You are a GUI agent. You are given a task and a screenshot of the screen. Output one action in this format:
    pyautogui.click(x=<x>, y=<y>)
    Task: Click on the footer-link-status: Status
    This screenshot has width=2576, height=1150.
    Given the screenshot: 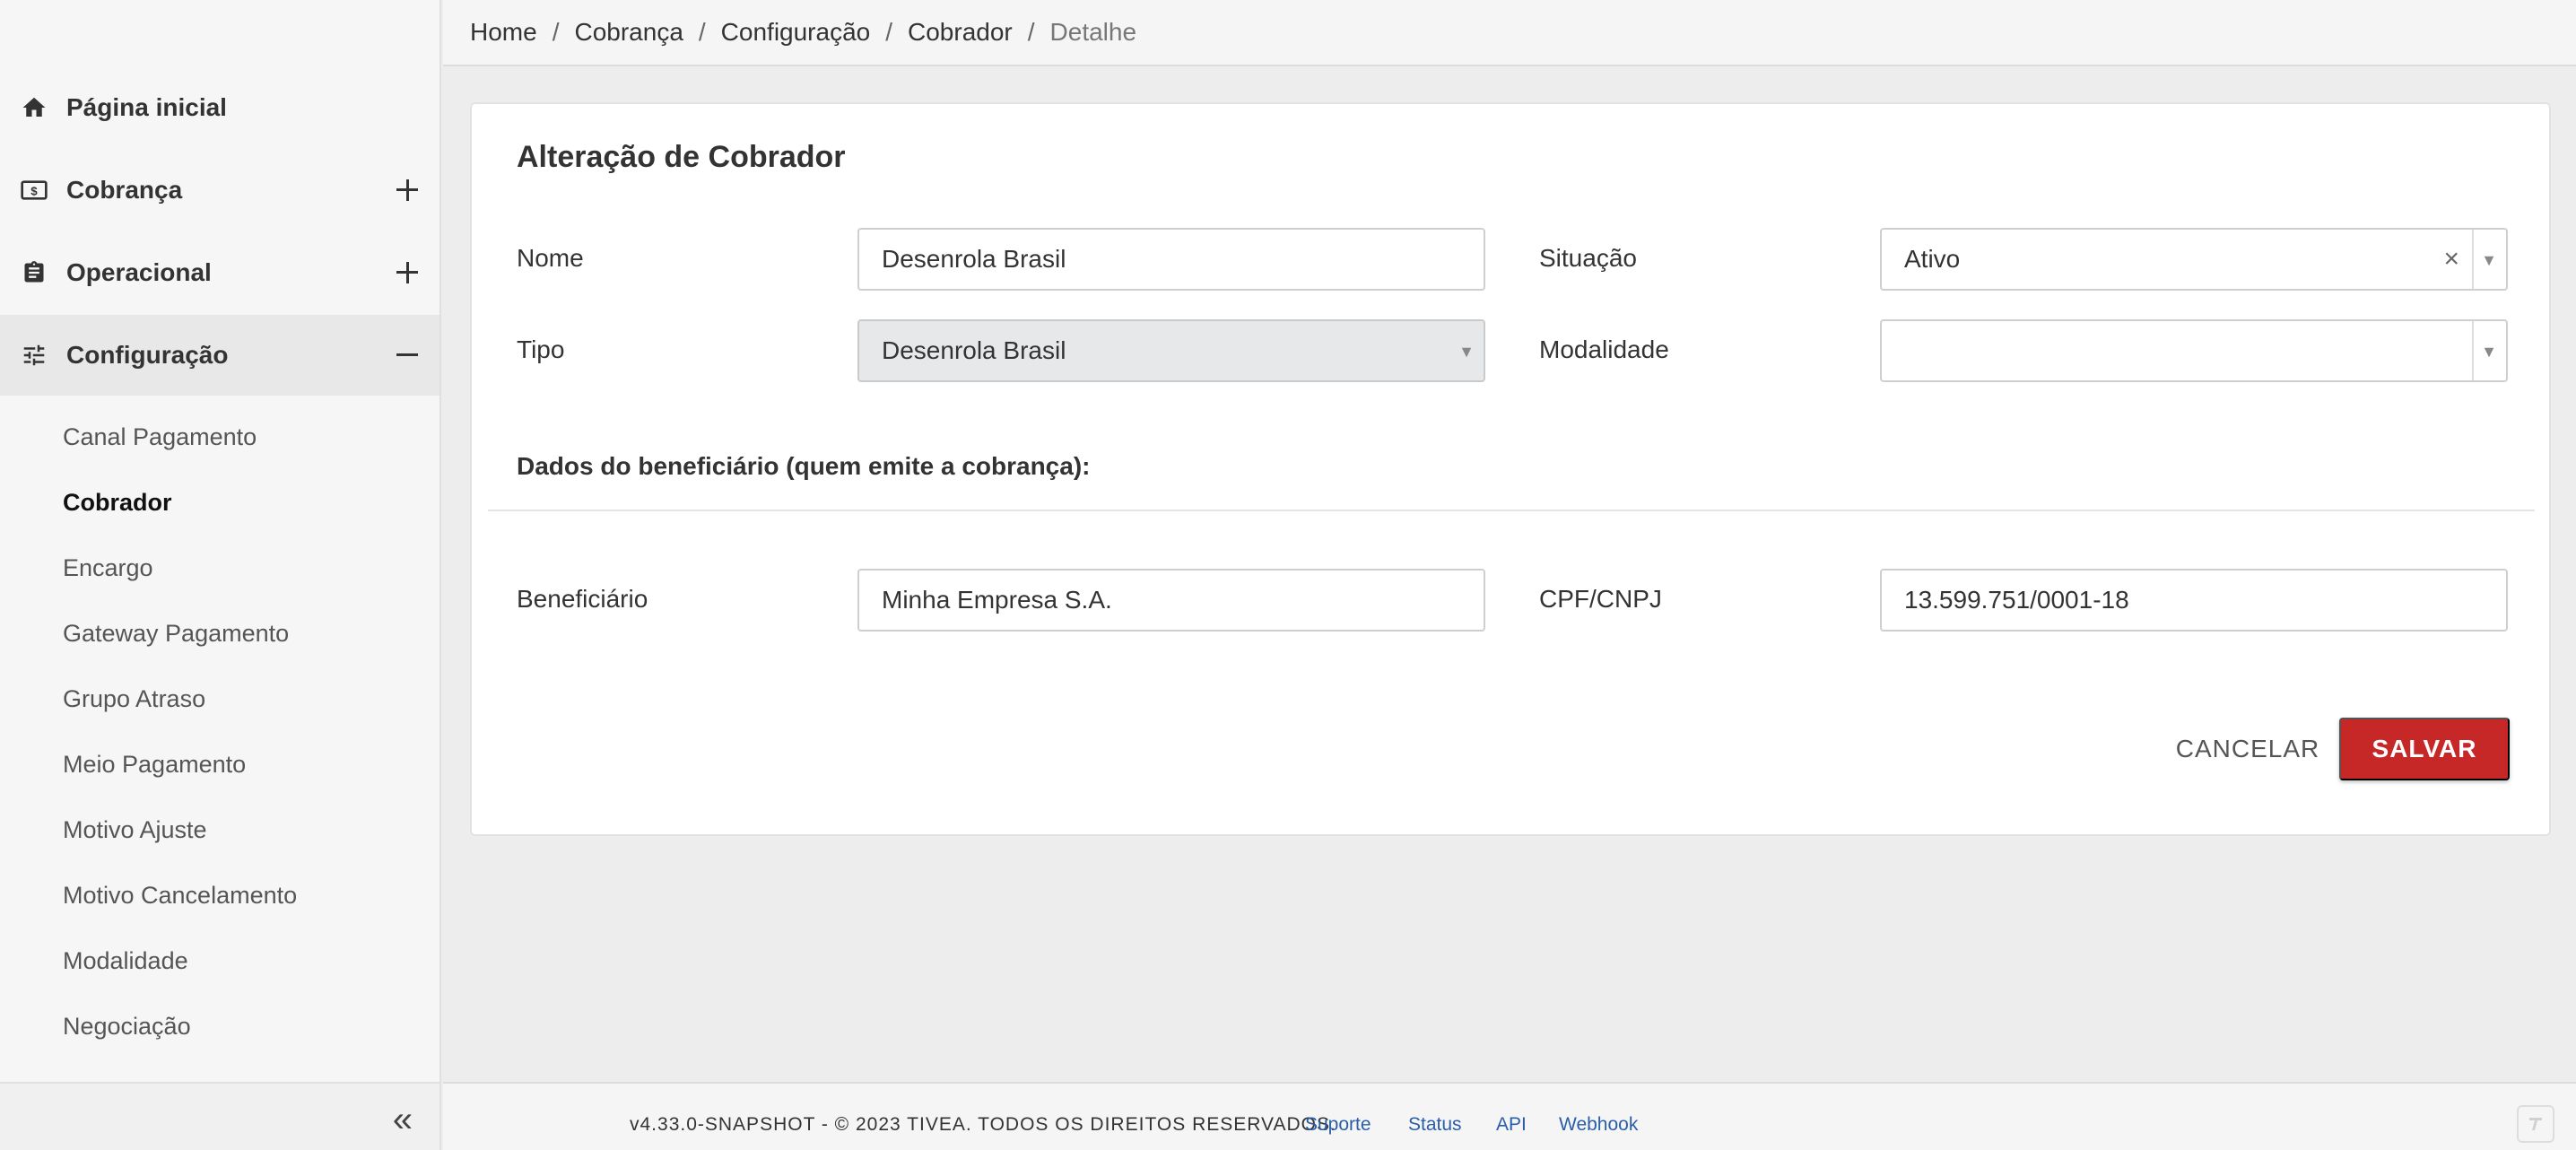 What is the action you would take?
    pyautogui.click(x=1435, y=1125)
    